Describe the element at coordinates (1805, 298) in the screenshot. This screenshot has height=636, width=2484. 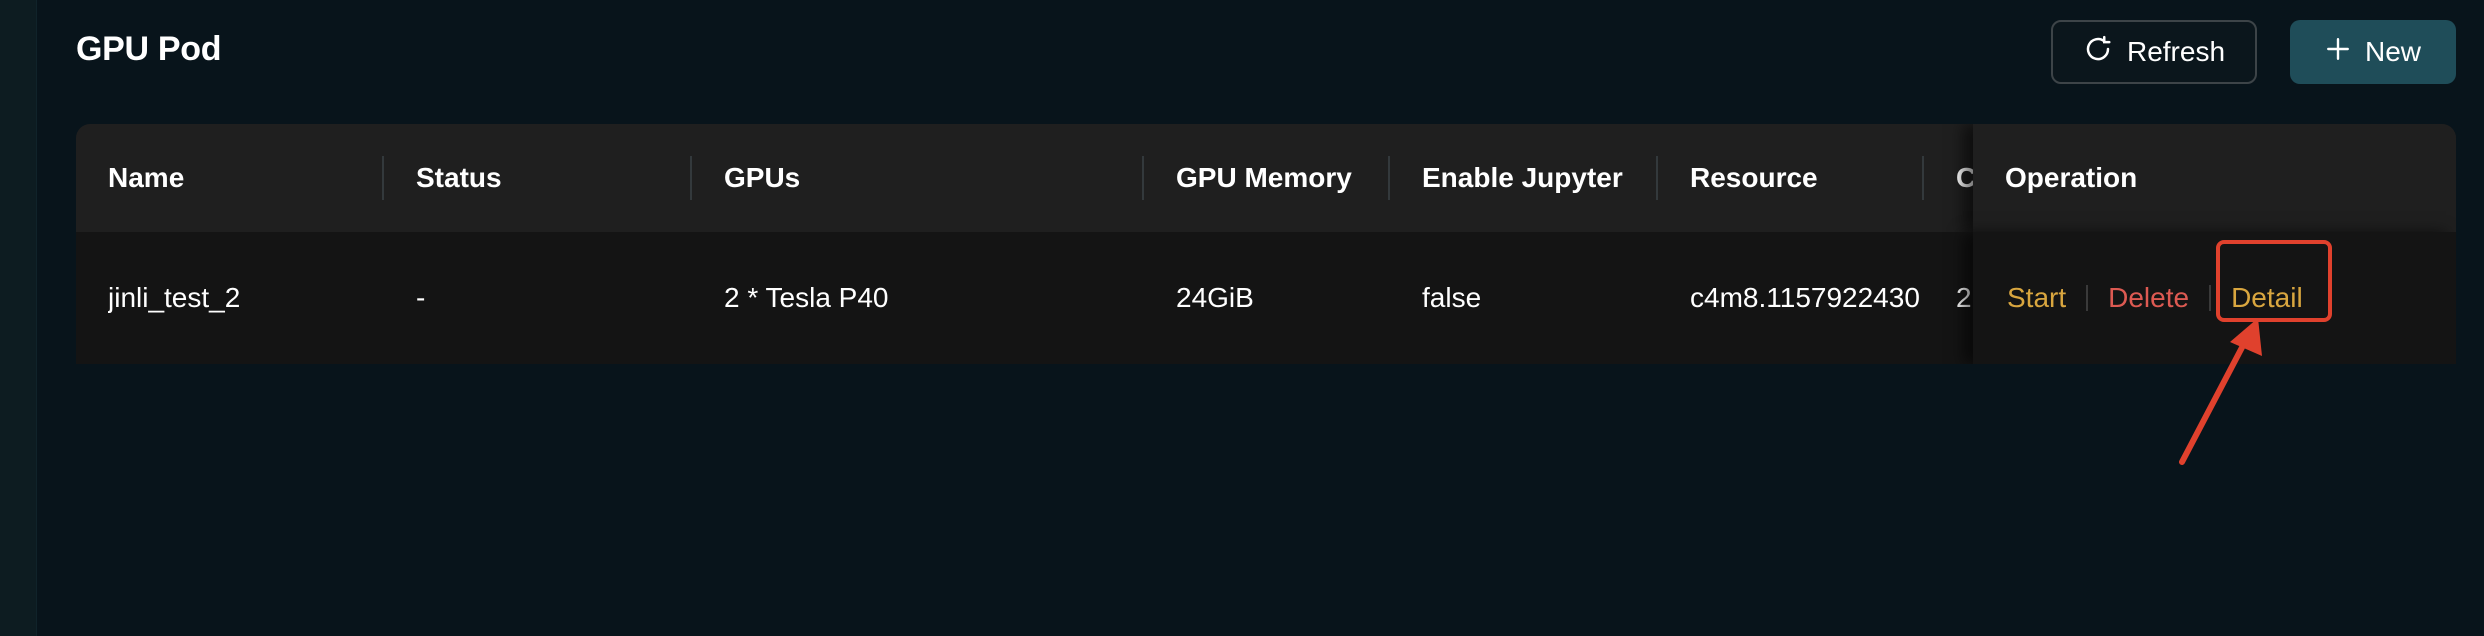
I see `pod-resource-link: c4m8.1157922430` at that location.